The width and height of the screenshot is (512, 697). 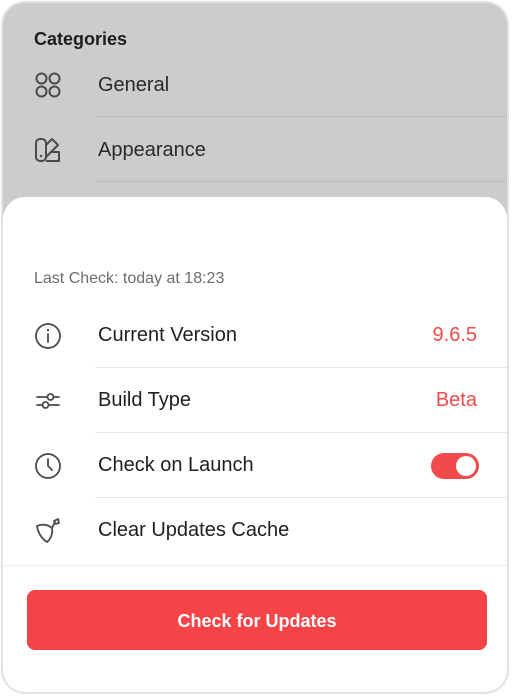 What do you see at coordinates (48, 85) in the screenshot?
I see `grid-icon` at bounding box center [48, 85].